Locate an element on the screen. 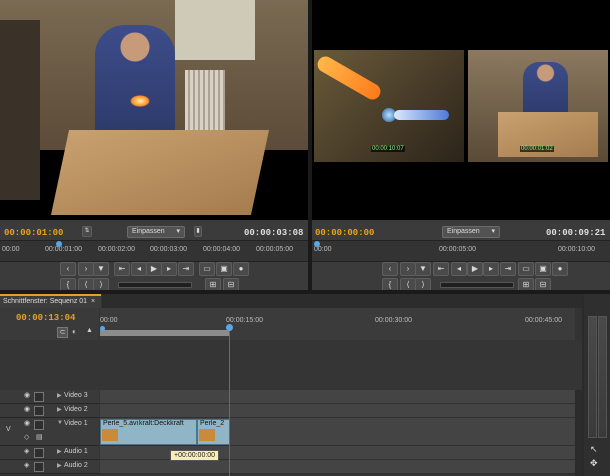 The image size is (610, 476). track-header-audio-2: ◈ ▶ Audio 2 is located at coordinates (49, 467).